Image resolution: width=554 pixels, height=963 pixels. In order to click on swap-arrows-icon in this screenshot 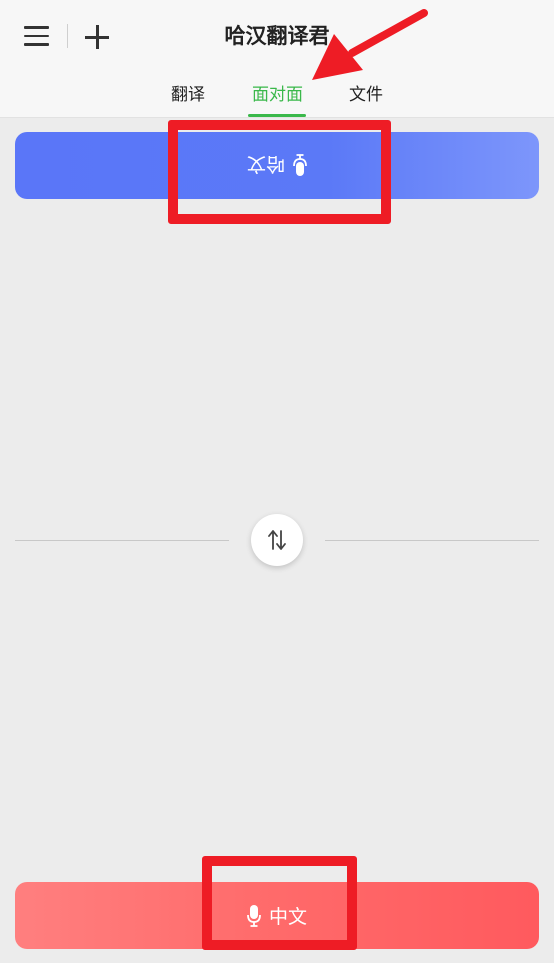, I will do `click(277, 540)`.